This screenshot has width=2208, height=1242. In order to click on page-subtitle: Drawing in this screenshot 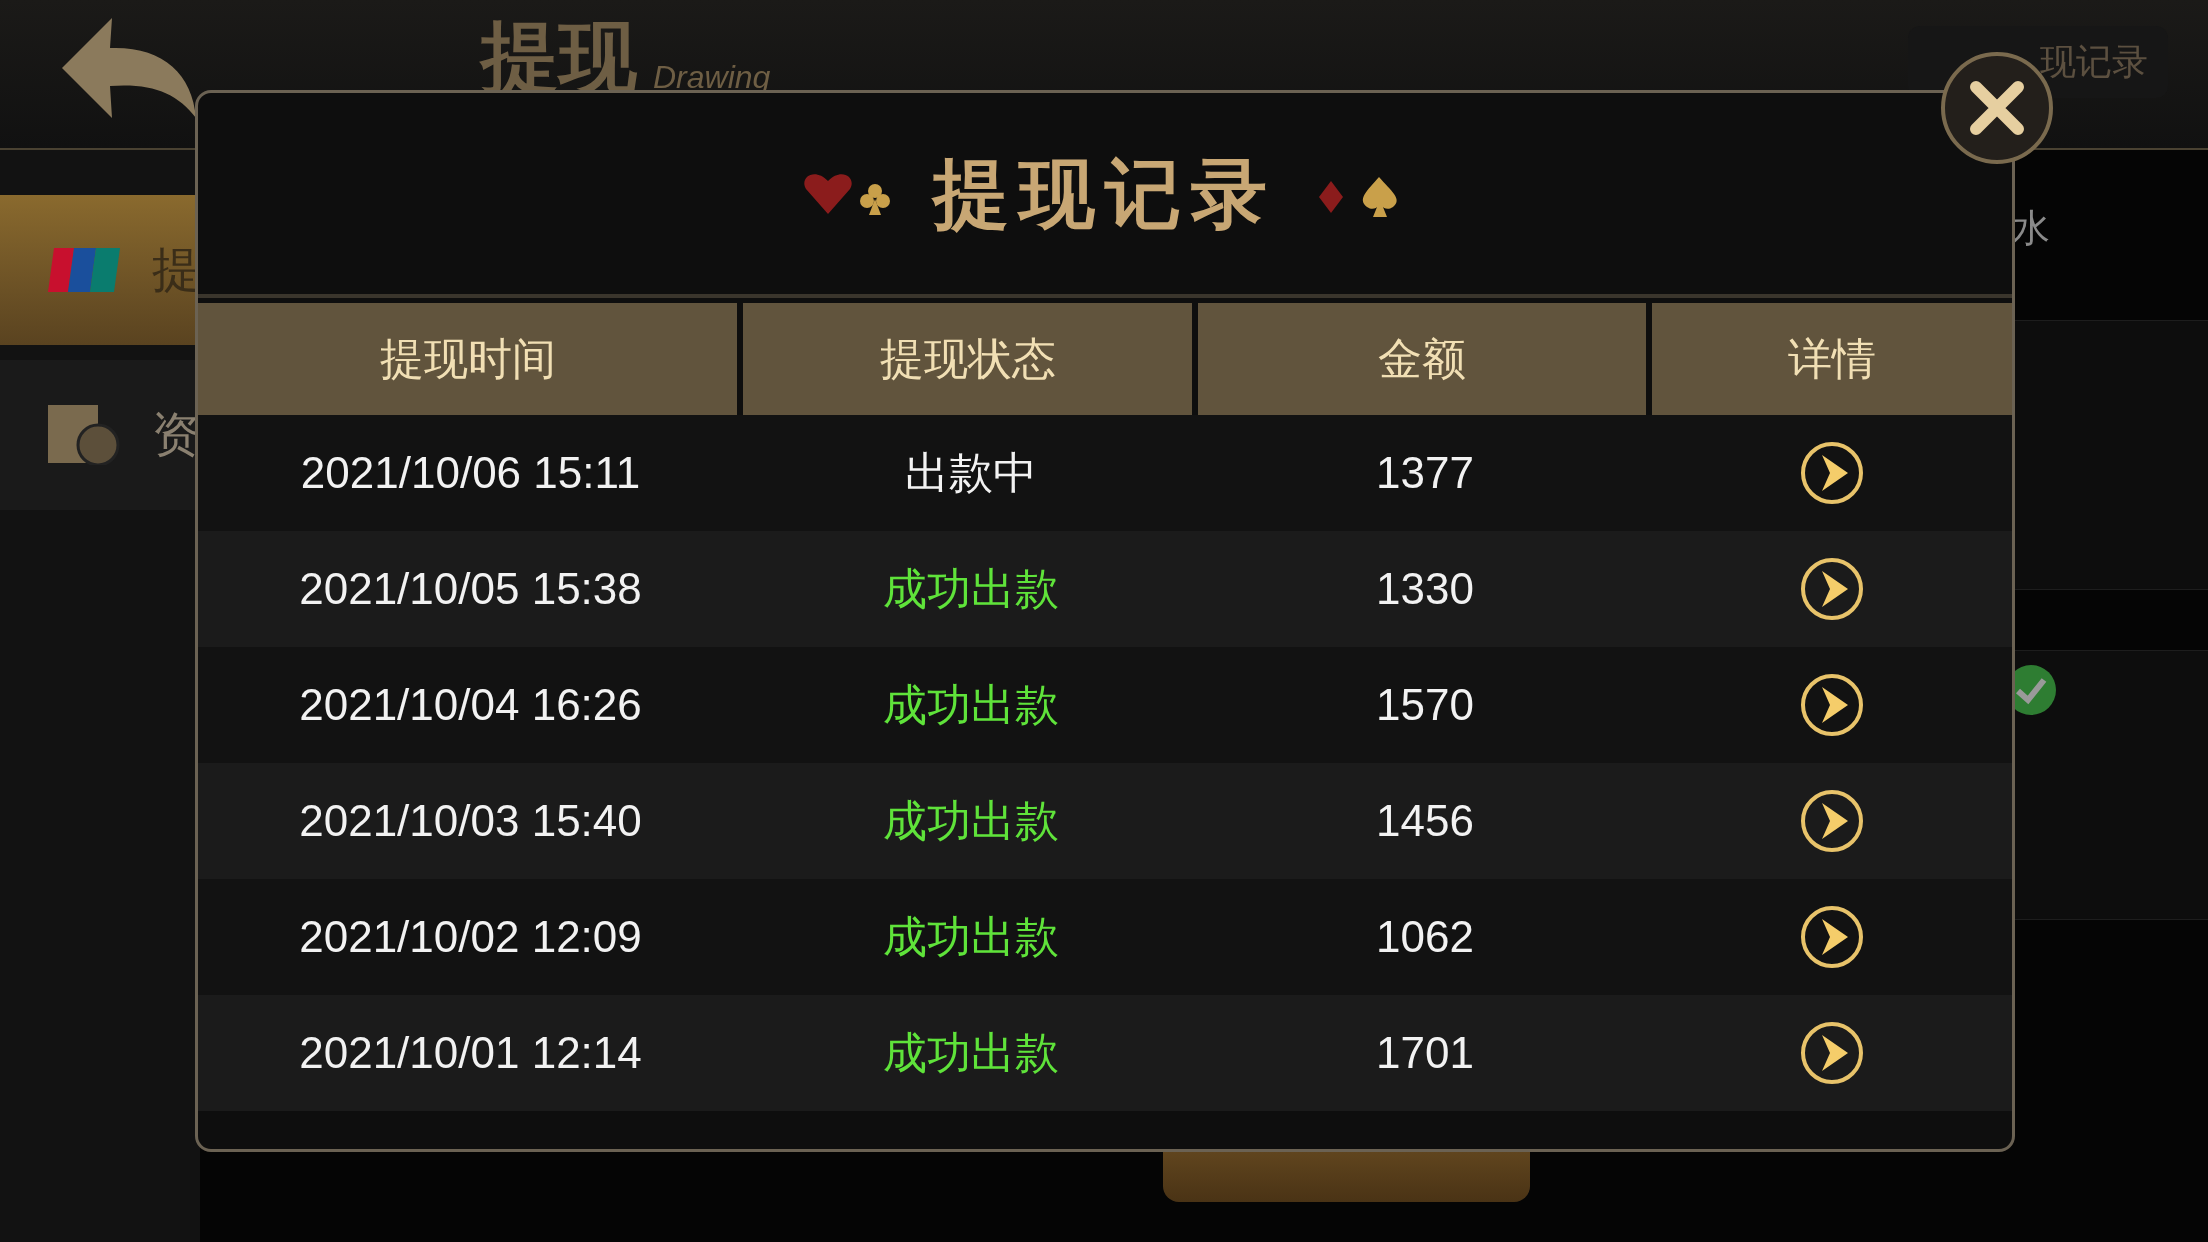, I will do `click(712, 77)`.